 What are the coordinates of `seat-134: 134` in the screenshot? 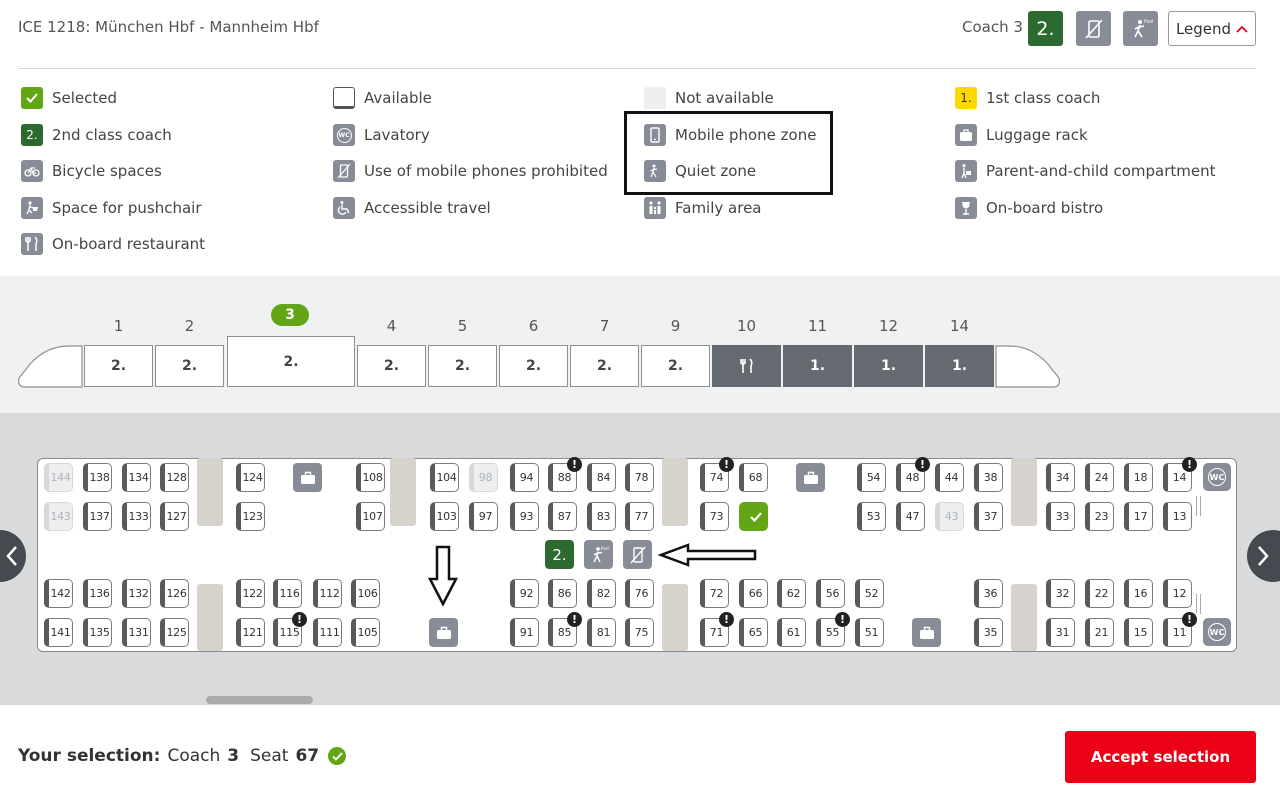 It's located at (136, 477).